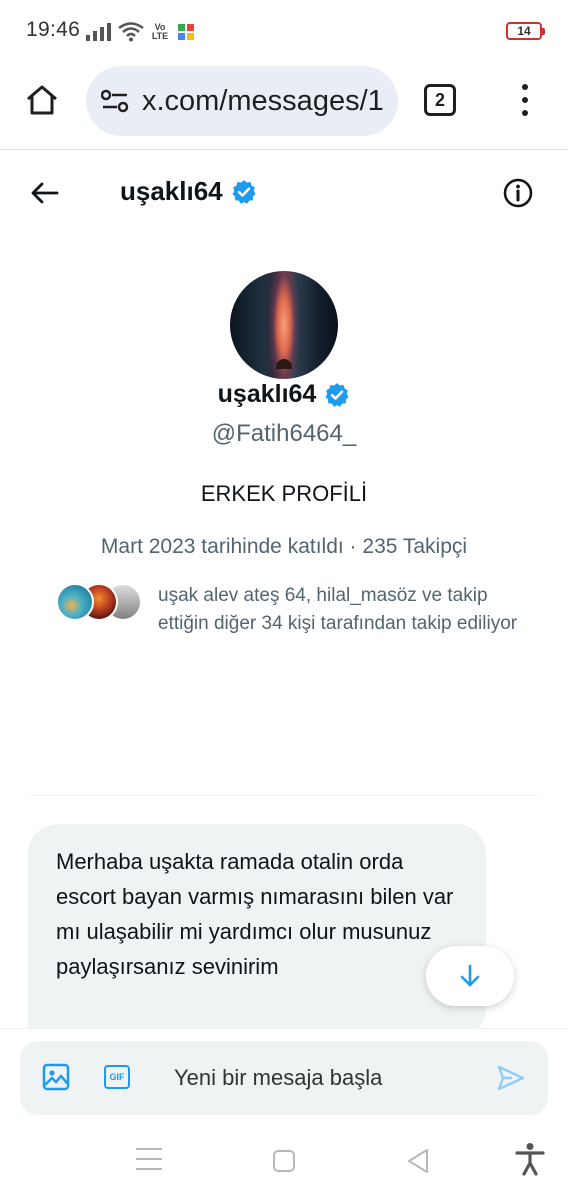 The width and height of the screenshot is (568, 1200). What do you see at coordinates (525, 87) in the screenshot?
I see `more-vertical-icon` at bounding box center [525, 87].